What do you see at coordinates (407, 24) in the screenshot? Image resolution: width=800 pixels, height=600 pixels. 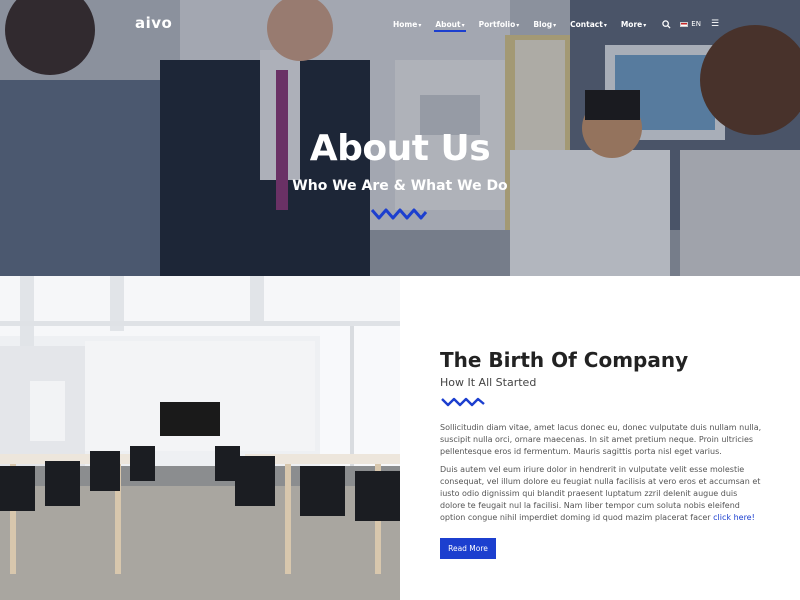 I see `nav-home: Home▾` at bounding box center [407, 24].